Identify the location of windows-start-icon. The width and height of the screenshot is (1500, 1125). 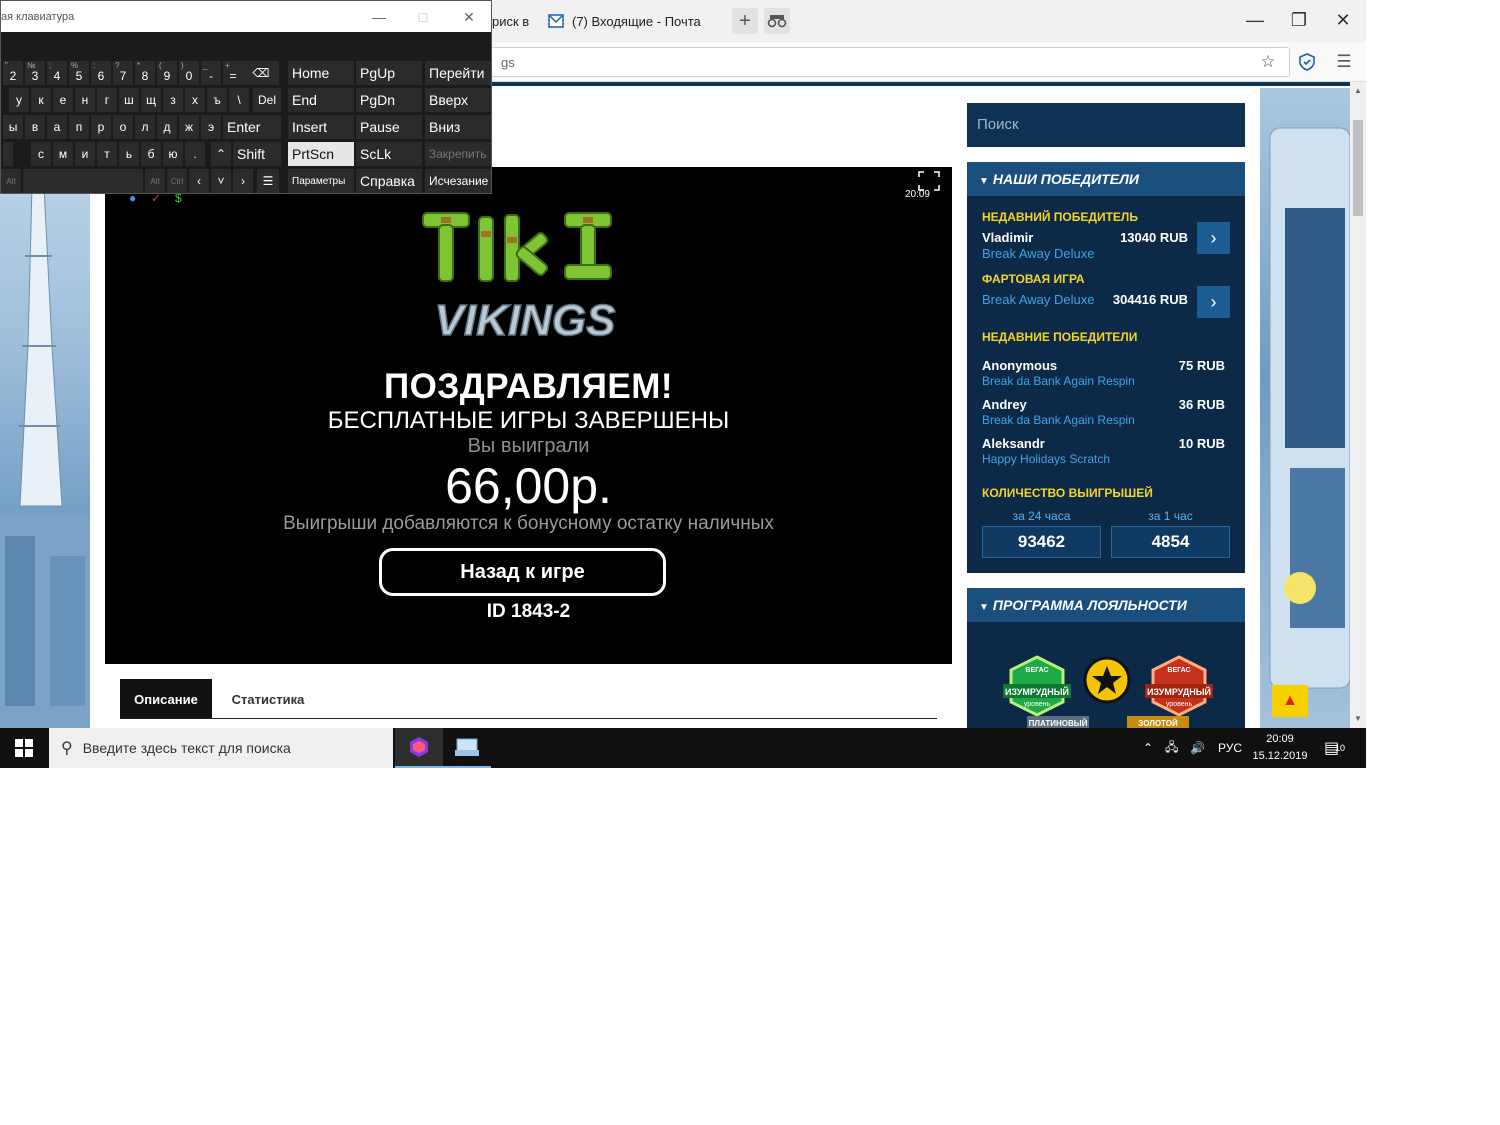
(24, 748).